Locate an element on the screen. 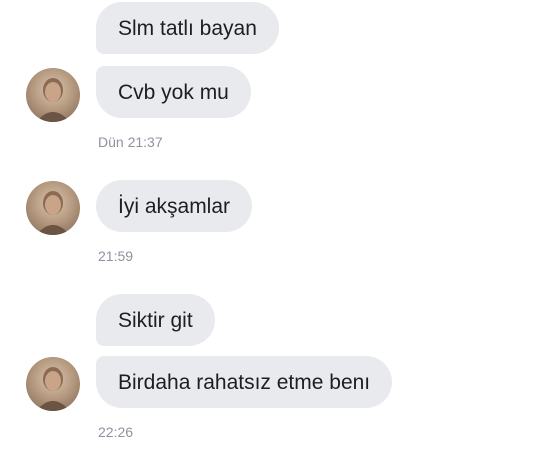 The width and height of the screenshot is (552, 460). message-bubble: Slm tatlı bayan is located at coordinates (187, 28).